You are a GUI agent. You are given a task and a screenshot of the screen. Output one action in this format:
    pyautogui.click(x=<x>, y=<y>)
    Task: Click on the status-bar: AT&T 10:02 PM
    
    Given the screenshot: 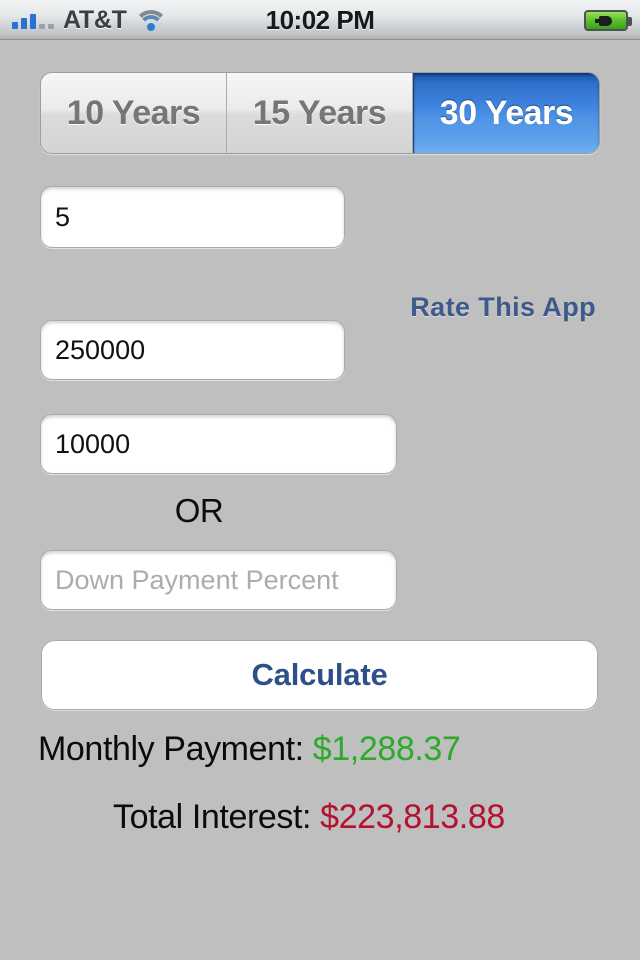 What is the action you would take?
    pyautogui.click(x=320, y=20)
    